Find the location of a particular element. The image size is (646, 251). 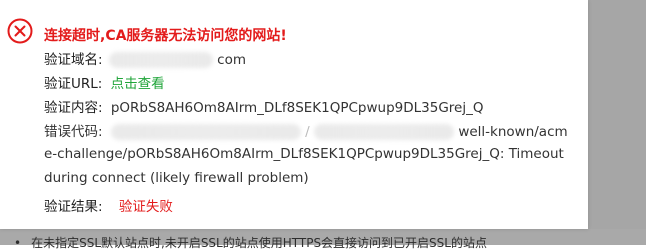

domain-row: 验证域名: com is located at coordinates (145, 58).